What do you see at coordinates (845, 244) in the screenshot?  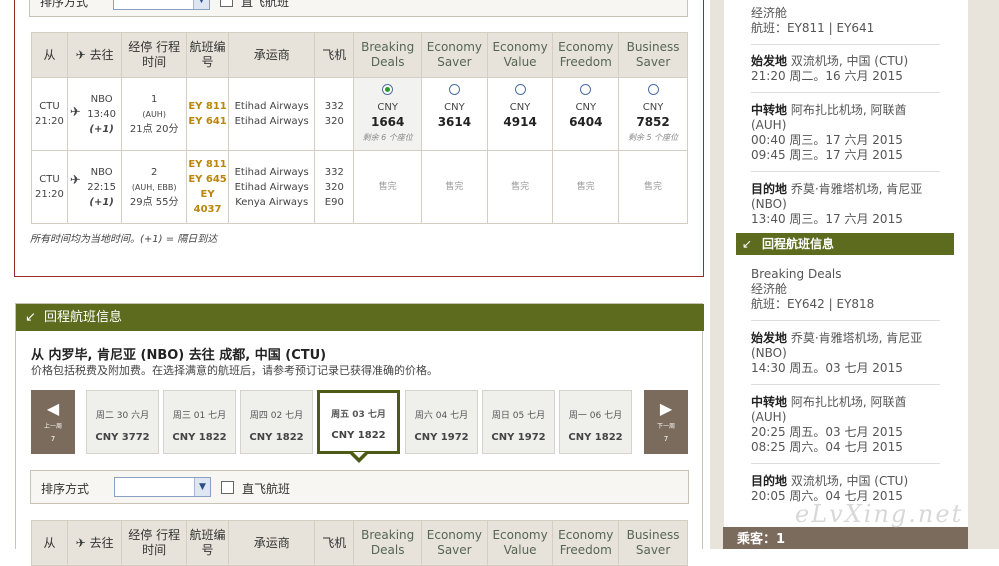 I see `return-flight-header: ↙ 回程航班信息` at bounding box center [845, 244].